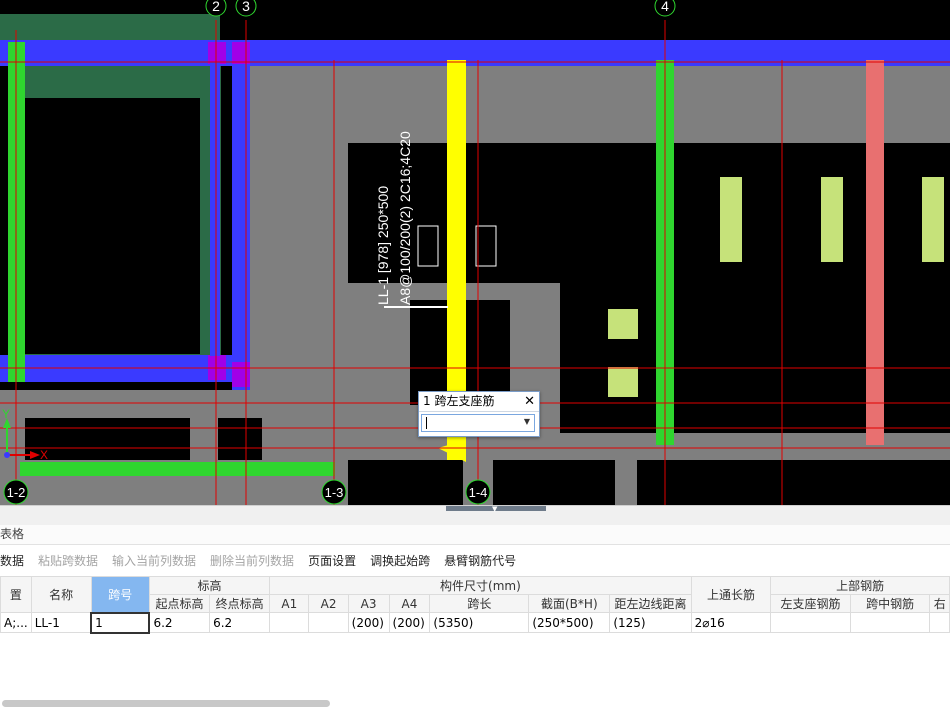 Image resolution: width=950 pixels, height=711 pixels. I want to click on svg-text: 4, so click(665, 7).